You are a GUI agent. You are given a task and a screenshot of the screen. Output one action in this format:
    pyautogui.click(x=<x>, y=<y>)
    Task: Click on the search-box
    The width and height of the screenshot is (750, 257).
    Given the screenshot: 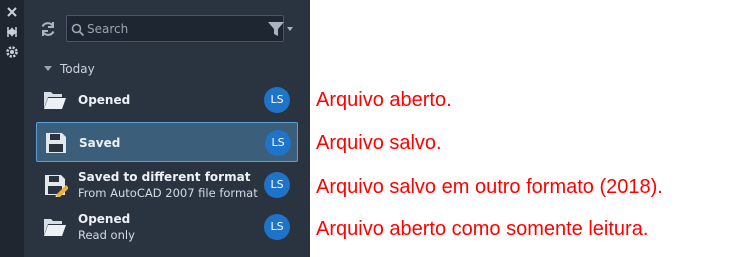 What is the action you would take?
    pyautogui.click(x=175, y=28)
    